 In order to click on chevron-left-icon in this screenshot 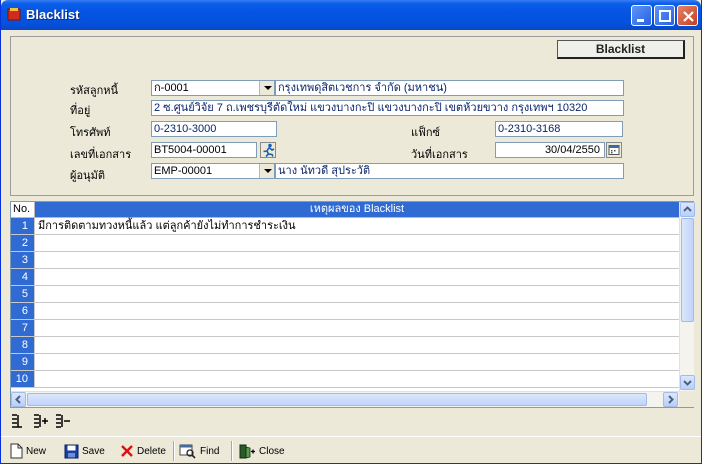, I will do `click(18, 399)`.